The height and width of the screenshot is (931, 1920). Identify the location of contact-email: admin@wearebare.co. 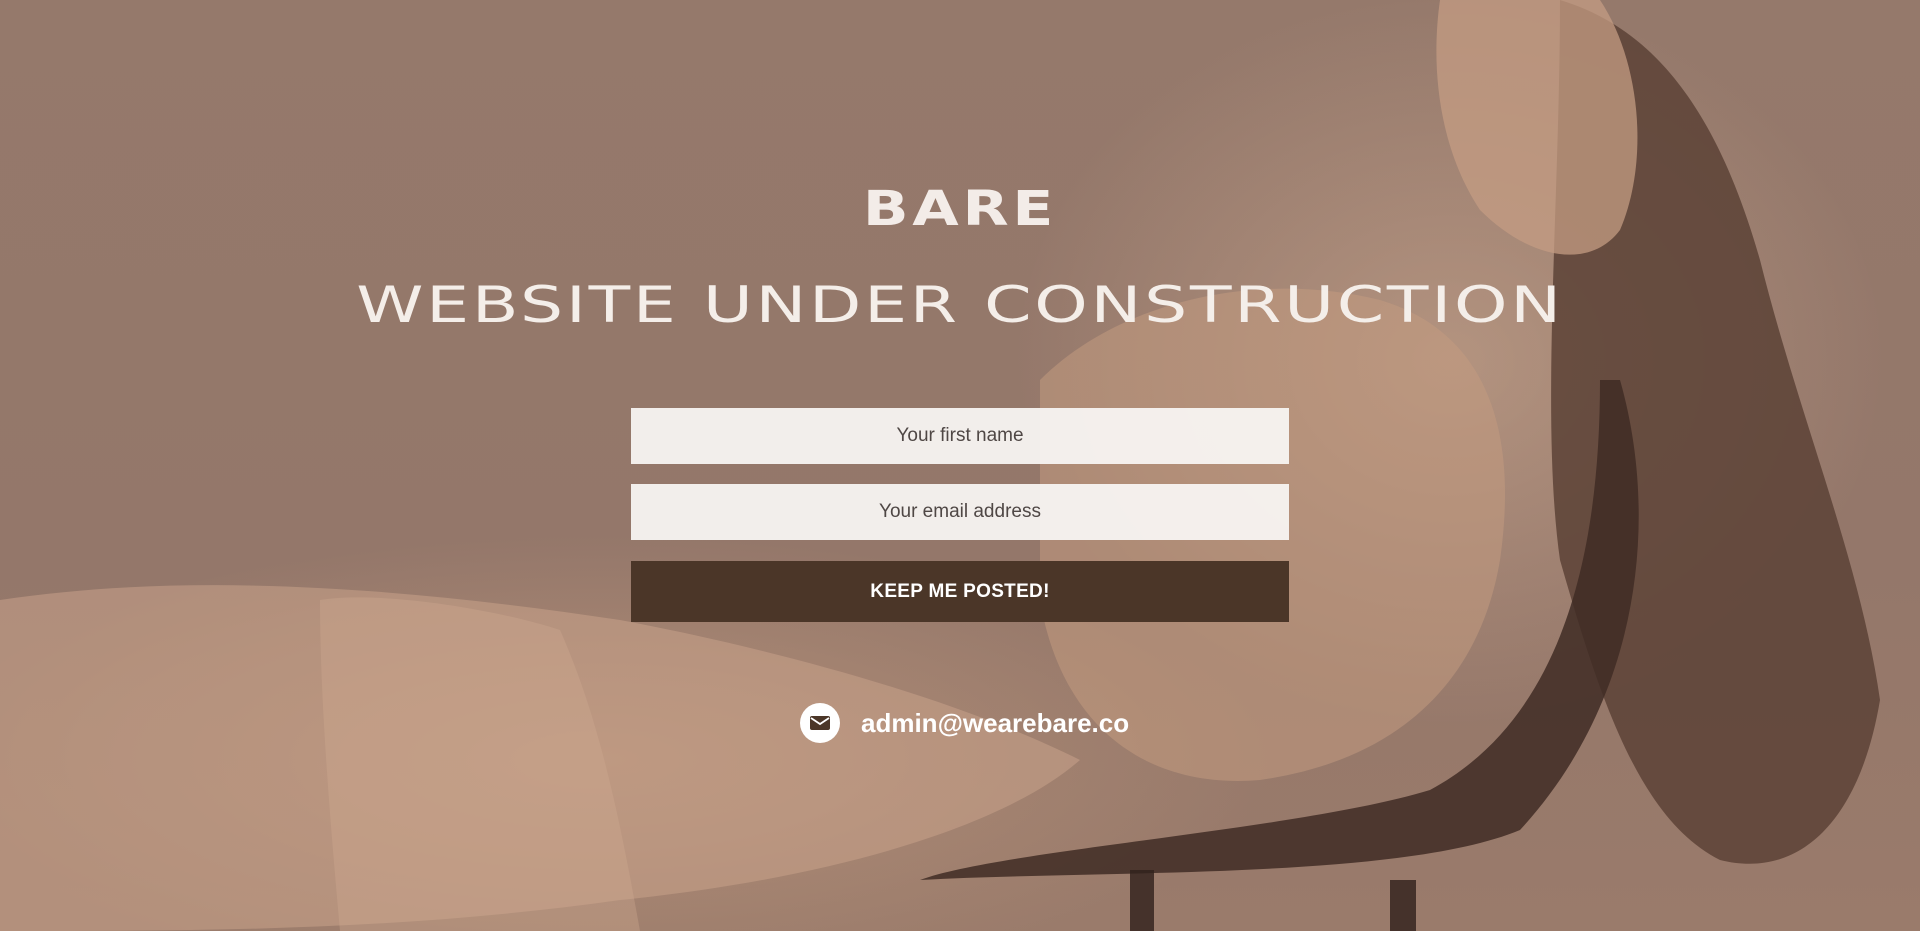
(964, 723).